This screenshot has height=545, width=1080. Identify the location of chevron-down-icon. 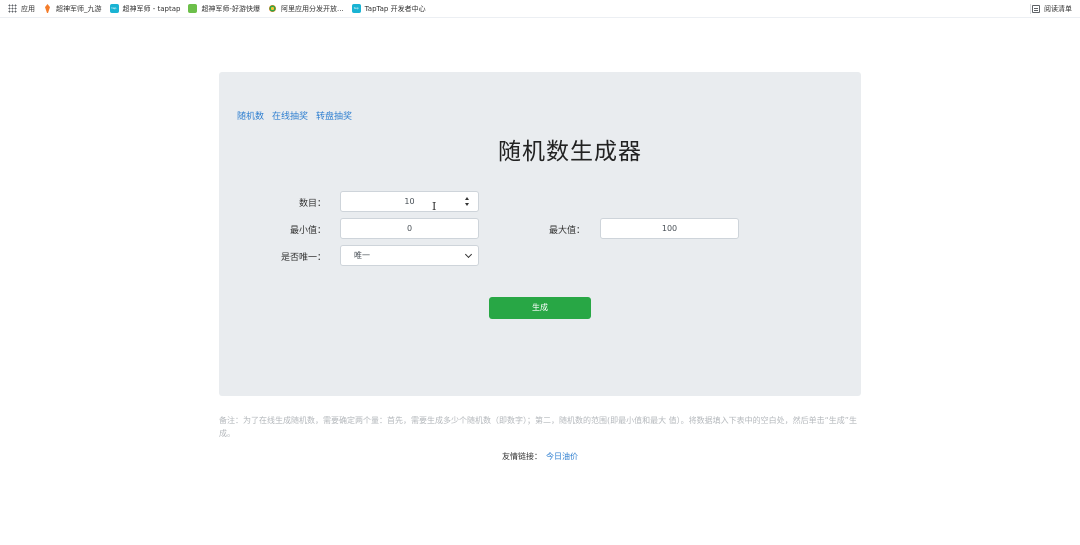
(468, 254).